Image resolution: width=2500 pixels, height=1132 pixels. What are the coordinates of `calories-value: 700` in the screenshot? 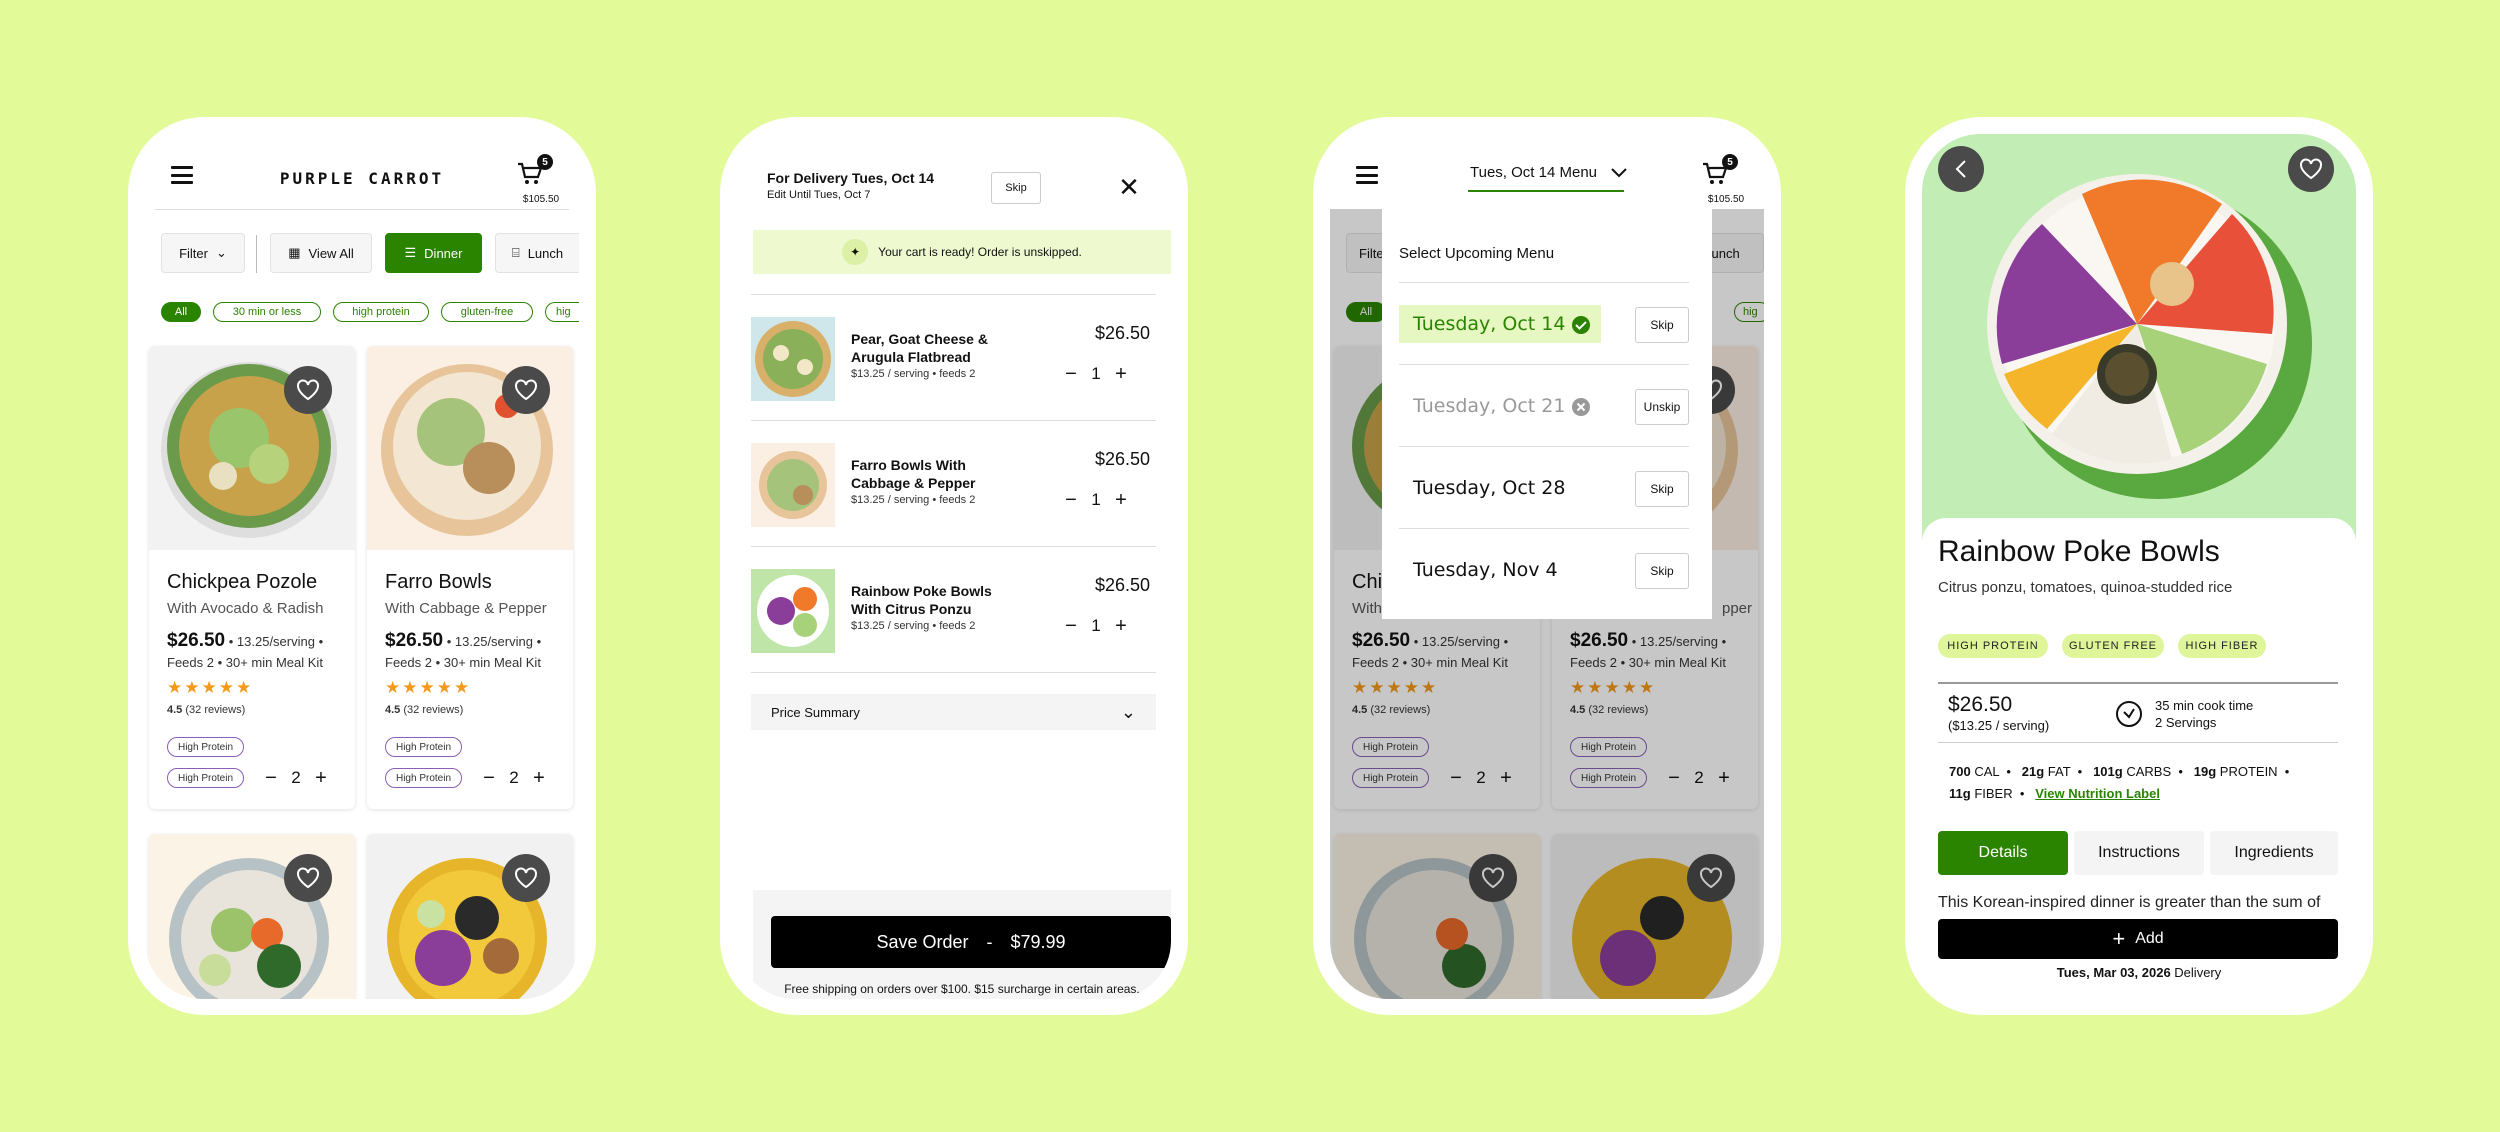 It's located at (1960, 771).